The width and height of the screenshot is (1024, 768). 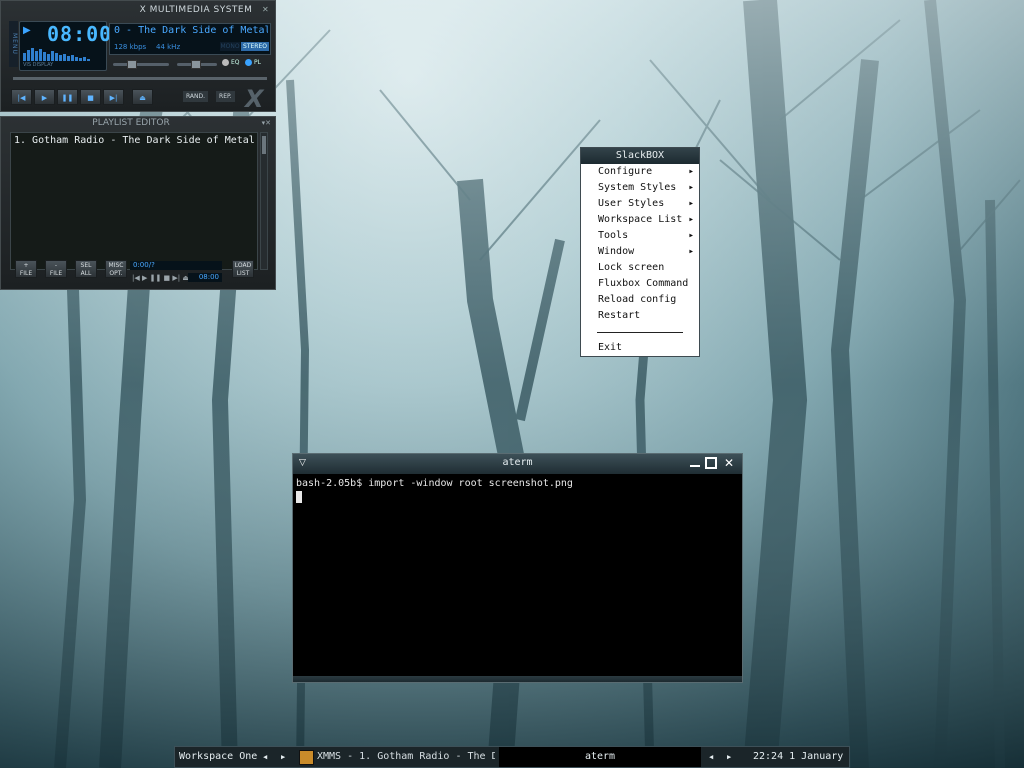 What do you see at coordinates (283, 757) in the screenshot?
I see `next-workspace-icon: ▶` at bounding box center [283, 757].